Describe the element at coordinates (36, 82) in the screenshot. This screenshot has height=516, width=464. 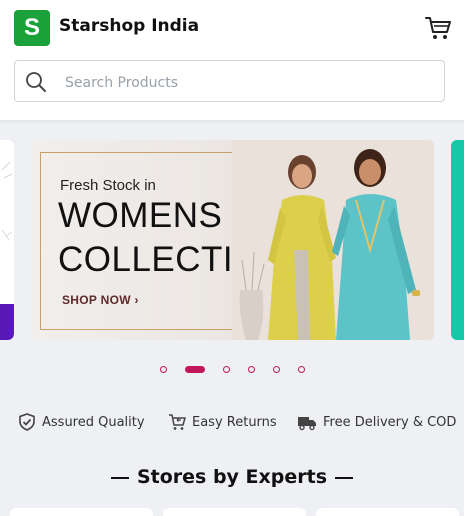
I see `search-icon` at that location.